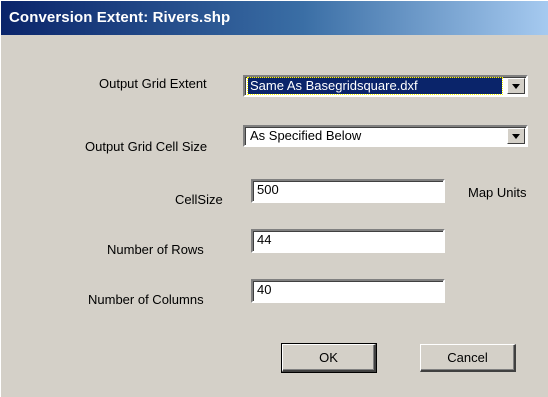 The height and width of the screenshot is (397, 548). I want to click on cancel-button: Cancel, so click(468, 358).